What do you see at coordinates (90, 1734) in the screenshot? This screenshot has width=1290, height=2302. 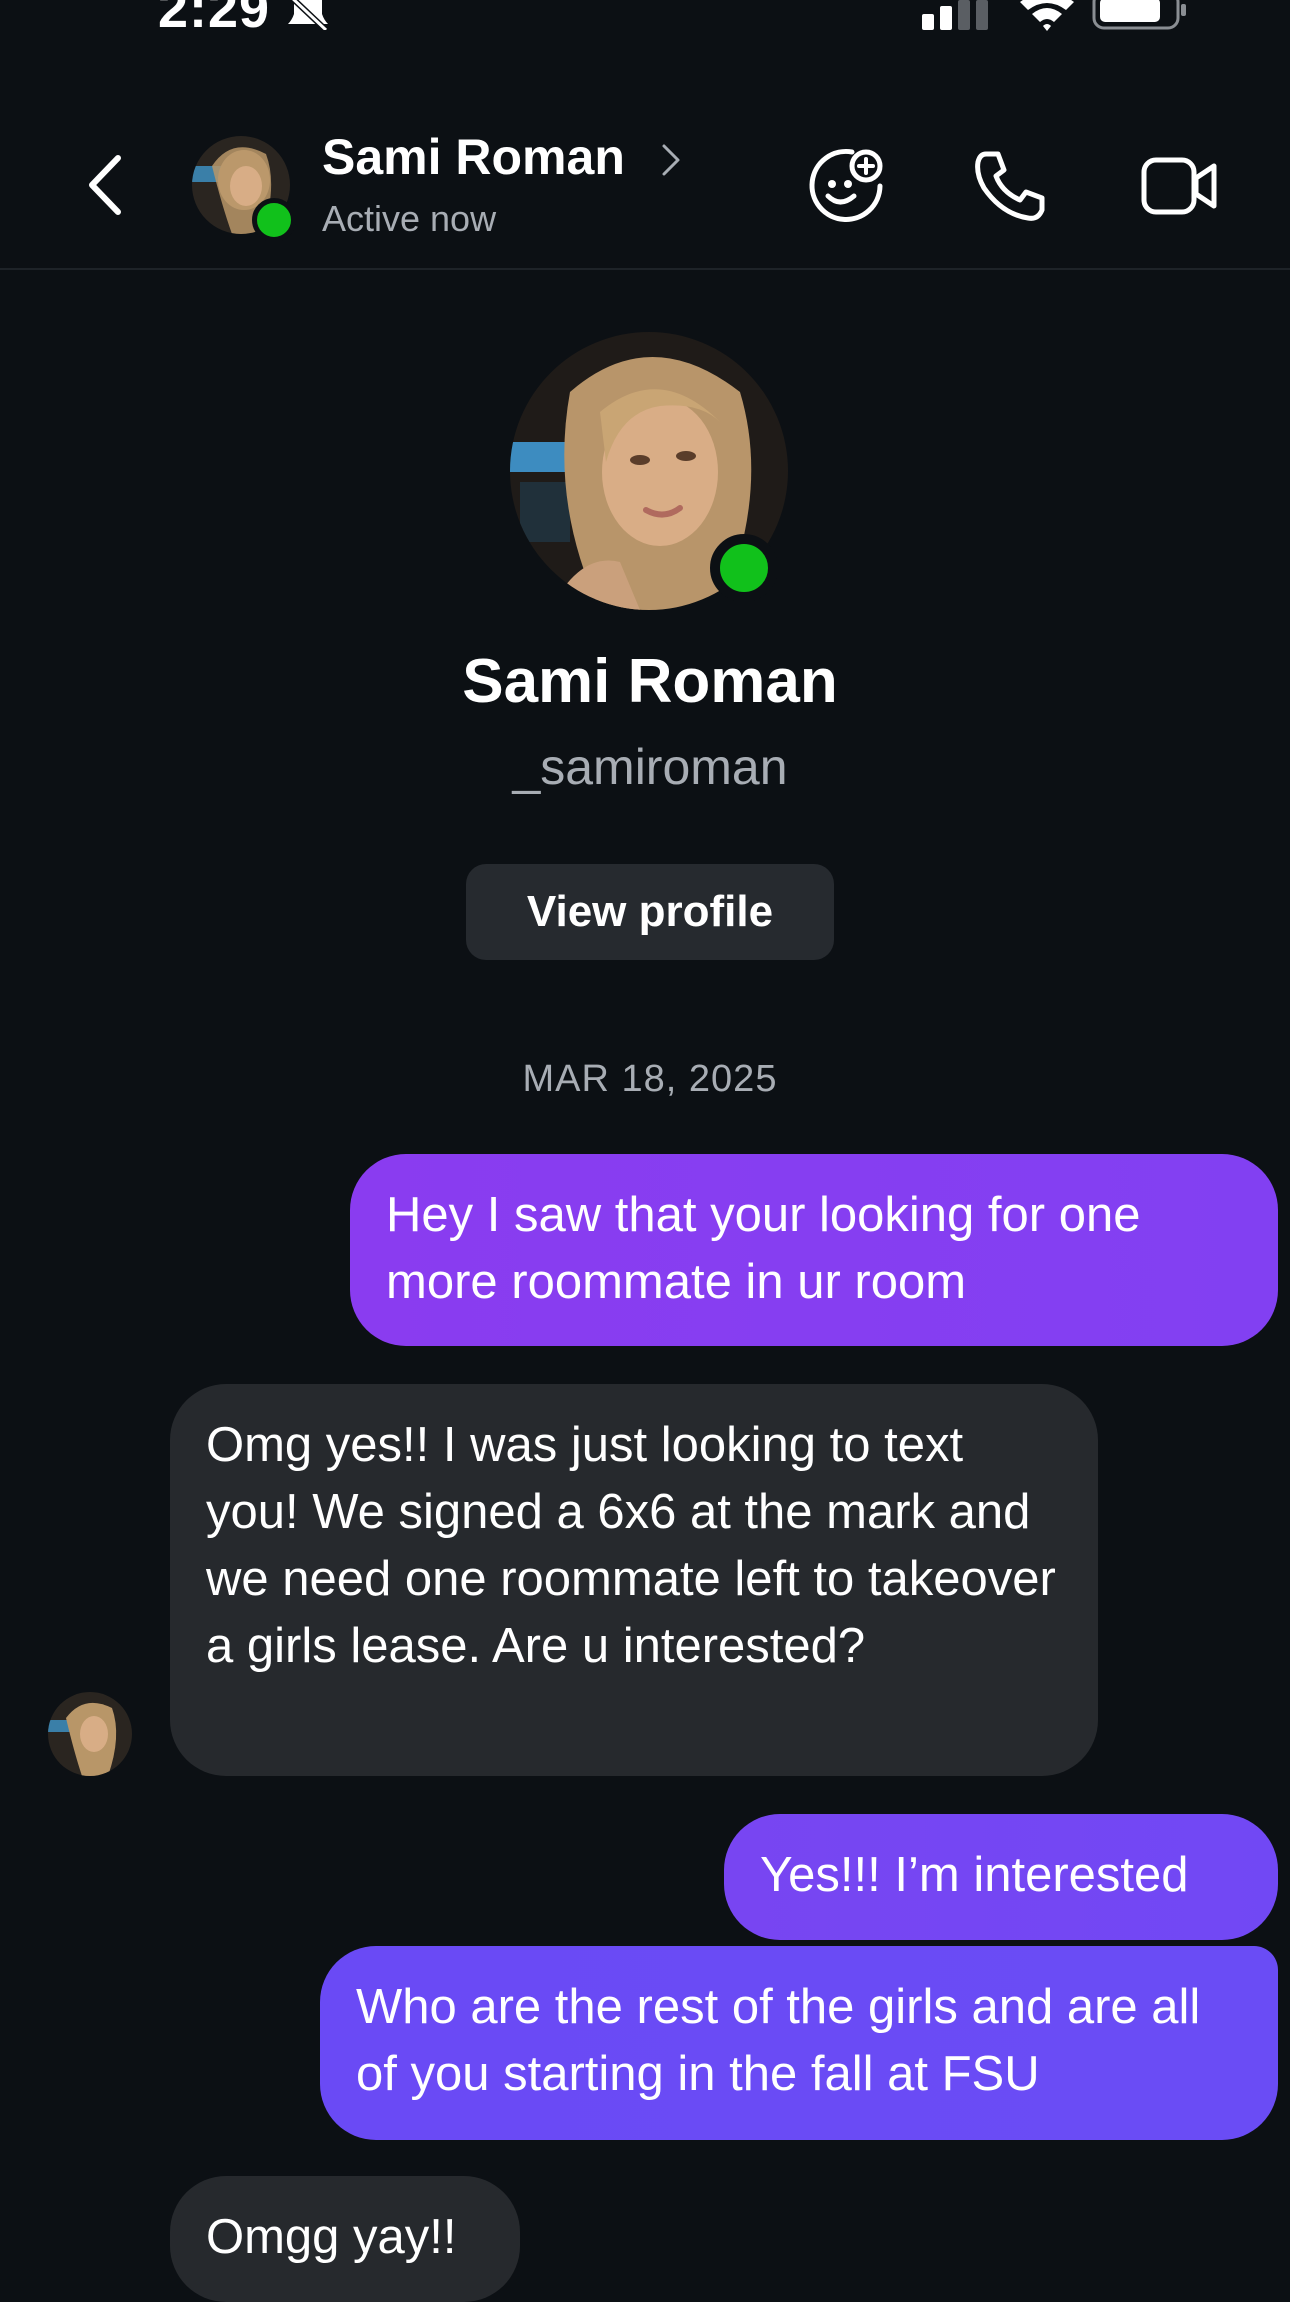 I see `message-sender-avatar` at bounding box center [90, 1734].